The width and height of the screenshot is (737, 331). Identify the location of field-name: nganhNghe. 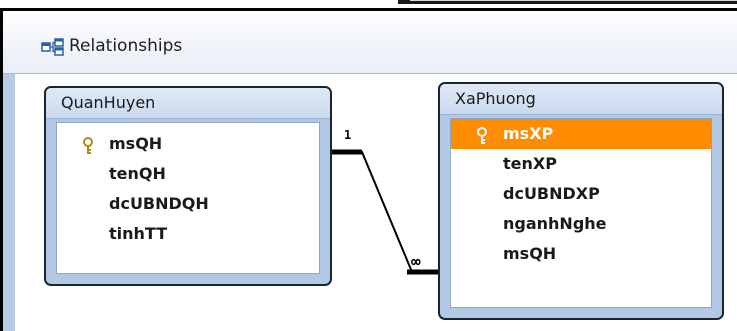
(555, 223).